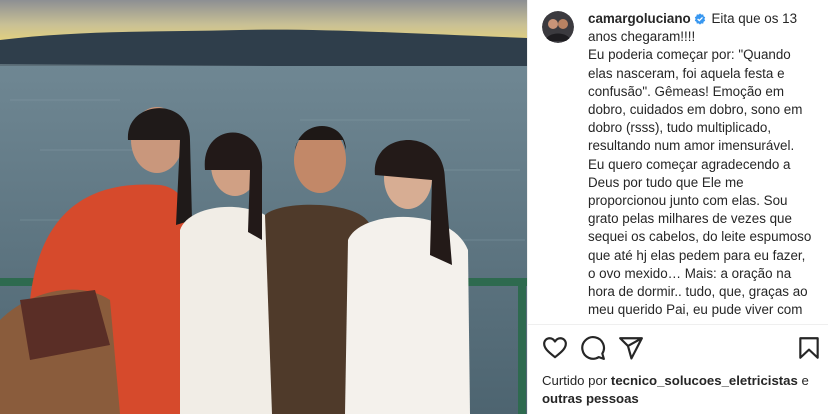 This screenshot has height=414, width=828. I want to click on likes-others-link: outras pessoas, so click(590, 398).